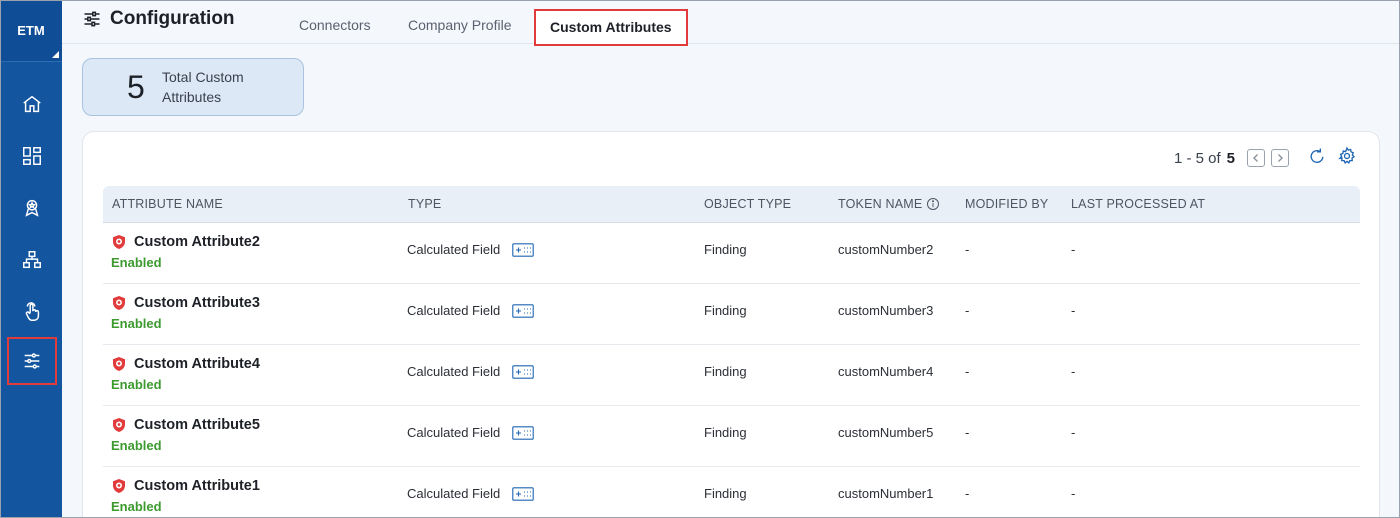 The height and width of the screenshot is (518, 1400). I want to click on column-last-processed-at: LAST PROCESSED AT, so click(1138, 204).